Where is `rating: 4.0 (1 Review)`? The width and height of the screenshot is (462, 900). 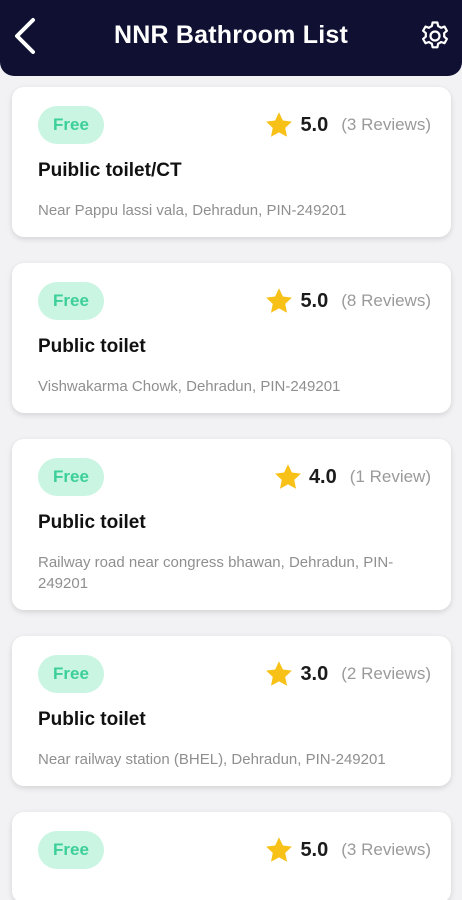
rating: 4.0 (1 Review) is located at coordinates (352, 477).